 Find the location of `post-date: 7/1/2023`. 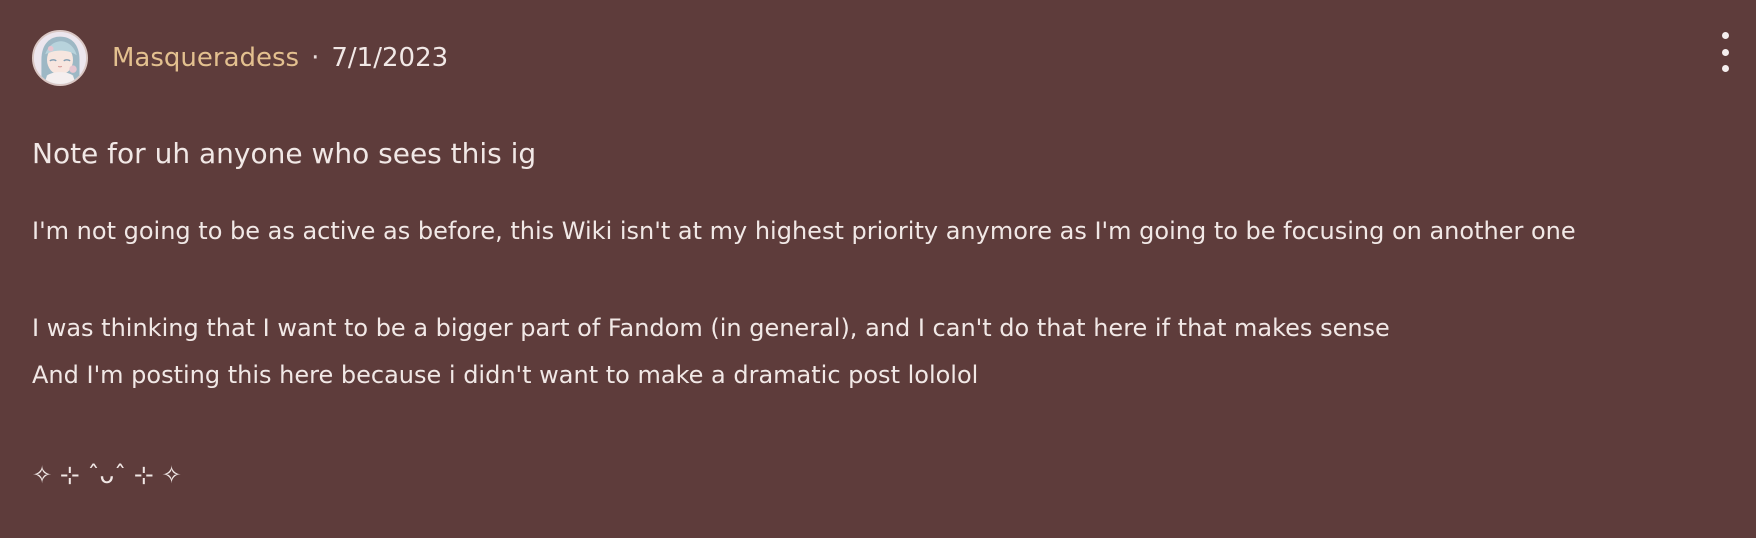

post-date: 7/1/2023 is located at coordinates (390, 58).